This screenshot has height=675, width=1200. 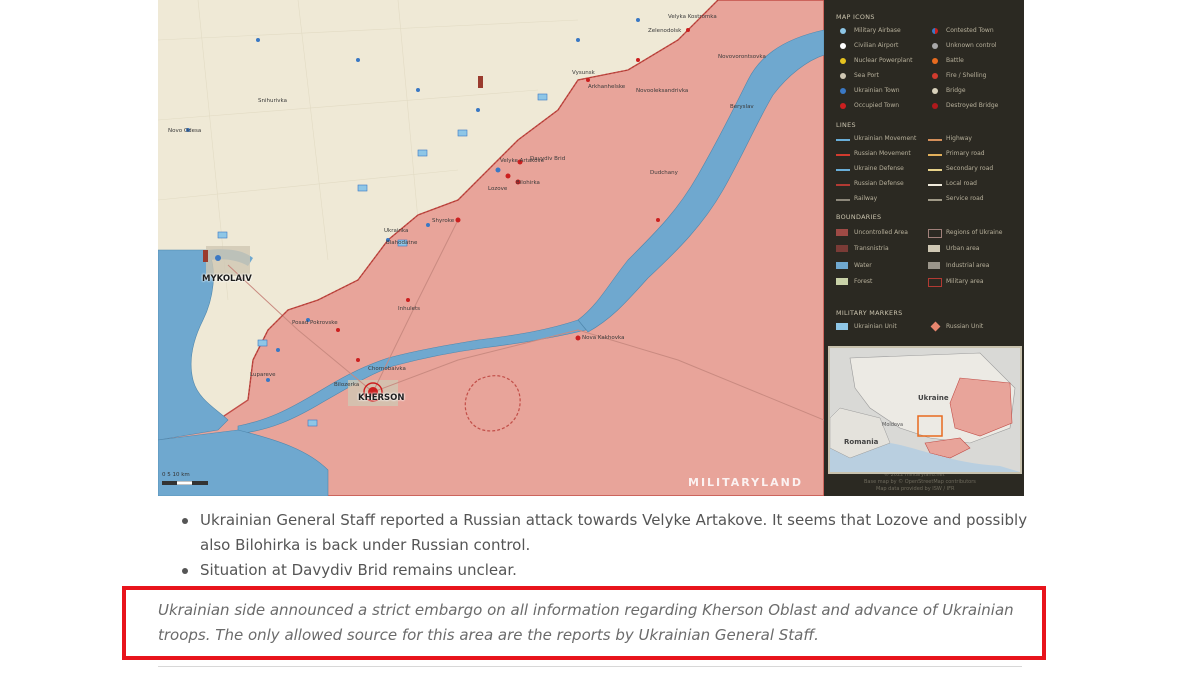 I want to click on place-label: Vysunsk, so click(x=583, y=73).